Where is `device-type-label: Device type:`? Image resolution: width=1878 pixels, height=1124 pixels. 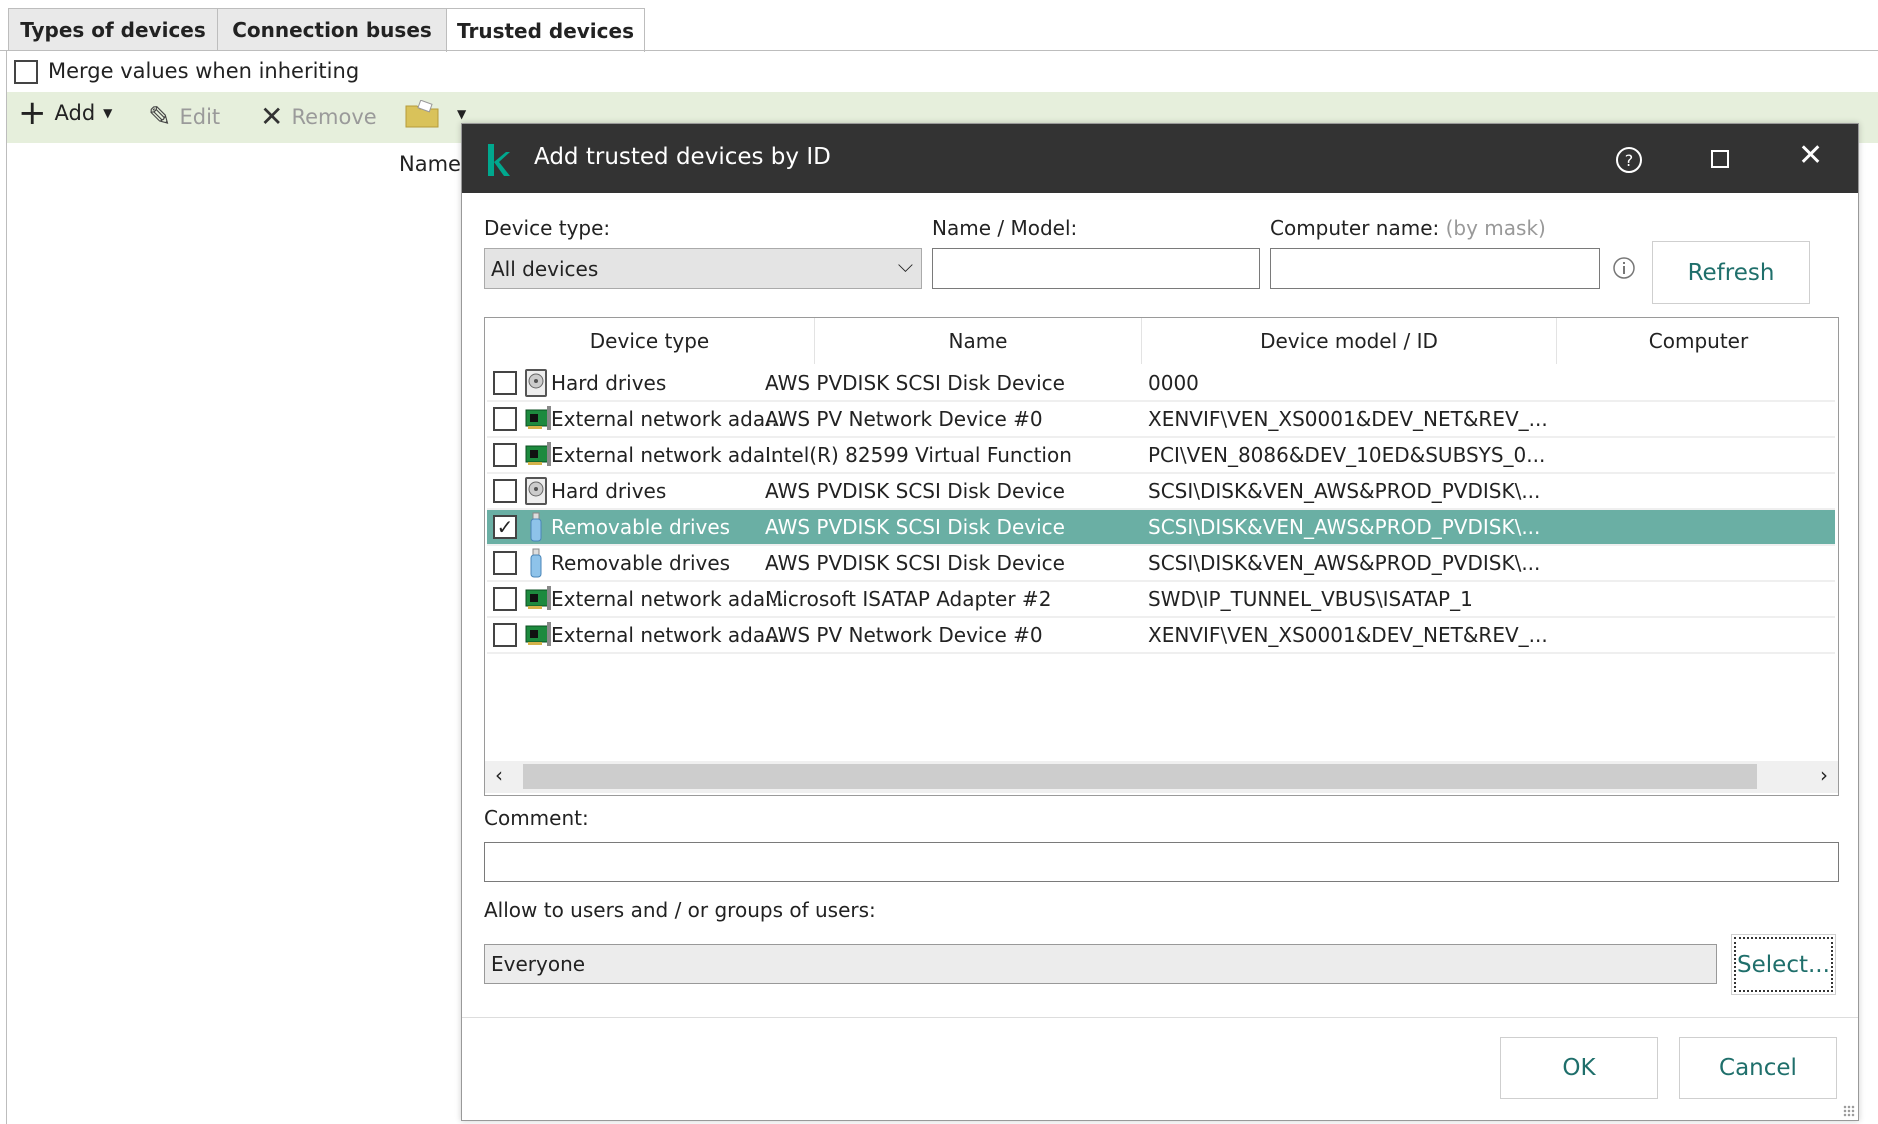
device-type-label: Device type: is located at coordinates (547, 228).